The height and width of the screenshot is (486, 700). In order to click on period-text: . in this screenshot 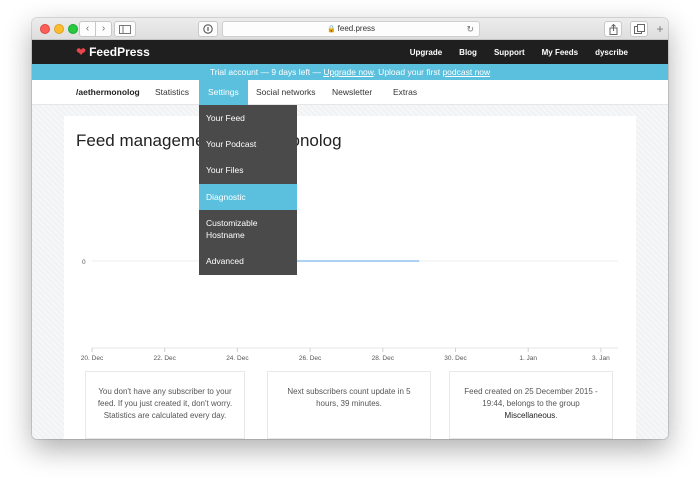, I will do `click(556, 415)`.